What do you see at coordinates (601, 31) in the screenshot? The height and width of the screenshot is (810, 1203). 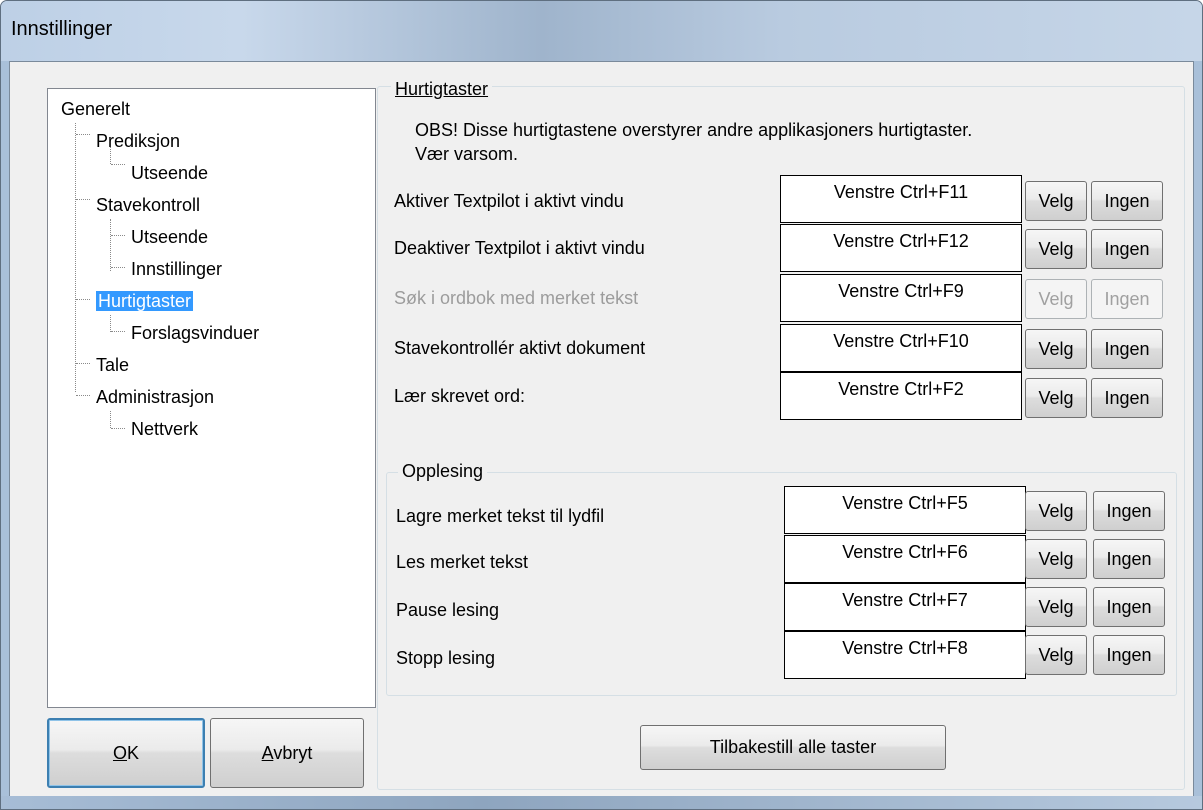 I see `title-bar: Innstillinger` at bounding box center [601, 31].